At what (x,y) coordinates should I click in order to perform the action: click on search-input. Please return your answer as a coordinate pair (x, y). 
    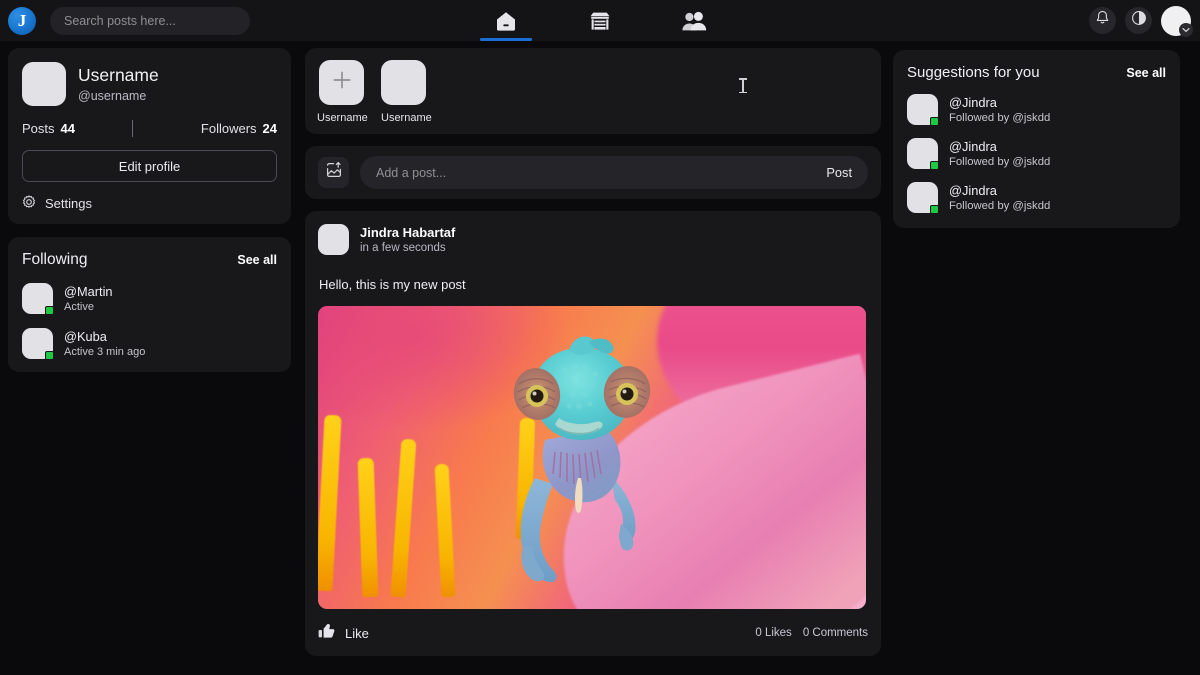
    Looking at the image, I should click on (150, 20).